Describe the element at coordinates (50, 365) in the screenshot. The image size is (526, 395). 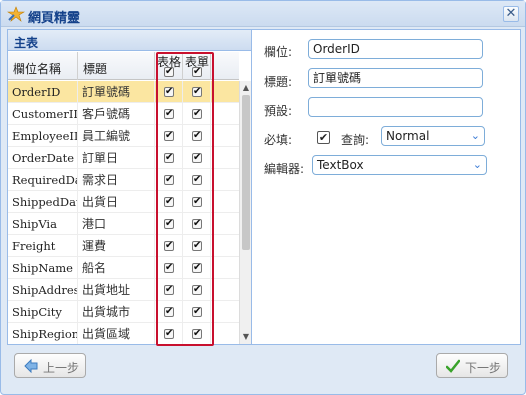
I see `previous-button: 上一步` at that location.